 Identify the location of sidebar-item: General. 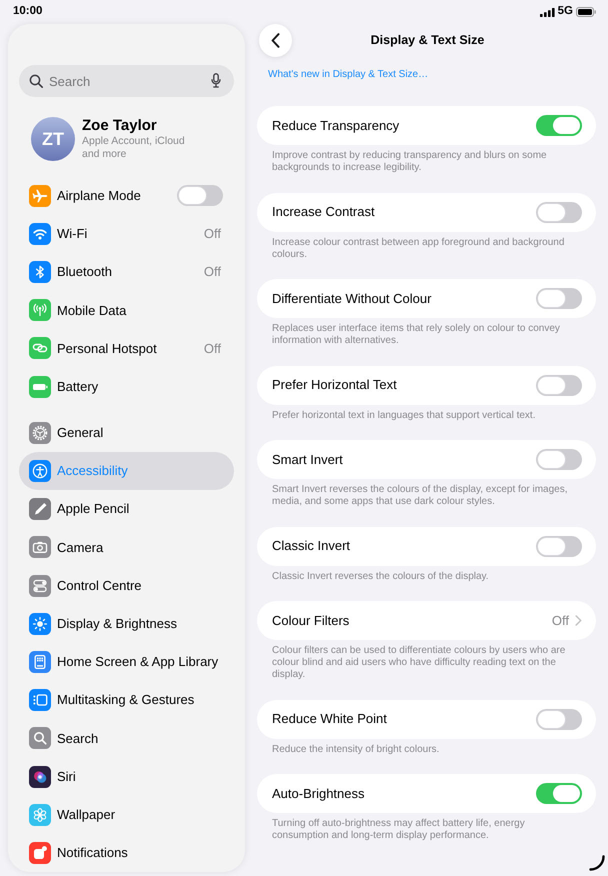
(126, 433).